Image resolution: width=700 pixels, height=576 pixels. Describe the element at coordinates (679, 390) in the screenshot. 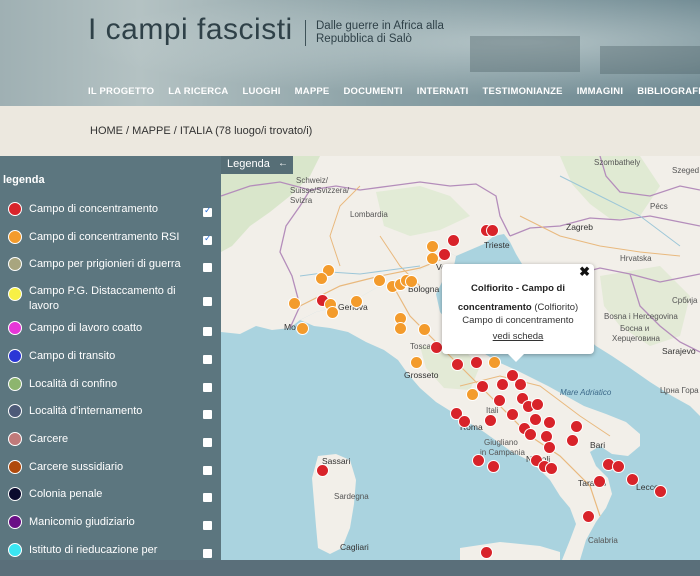

I see `map-label: Црна Гора` at that location.